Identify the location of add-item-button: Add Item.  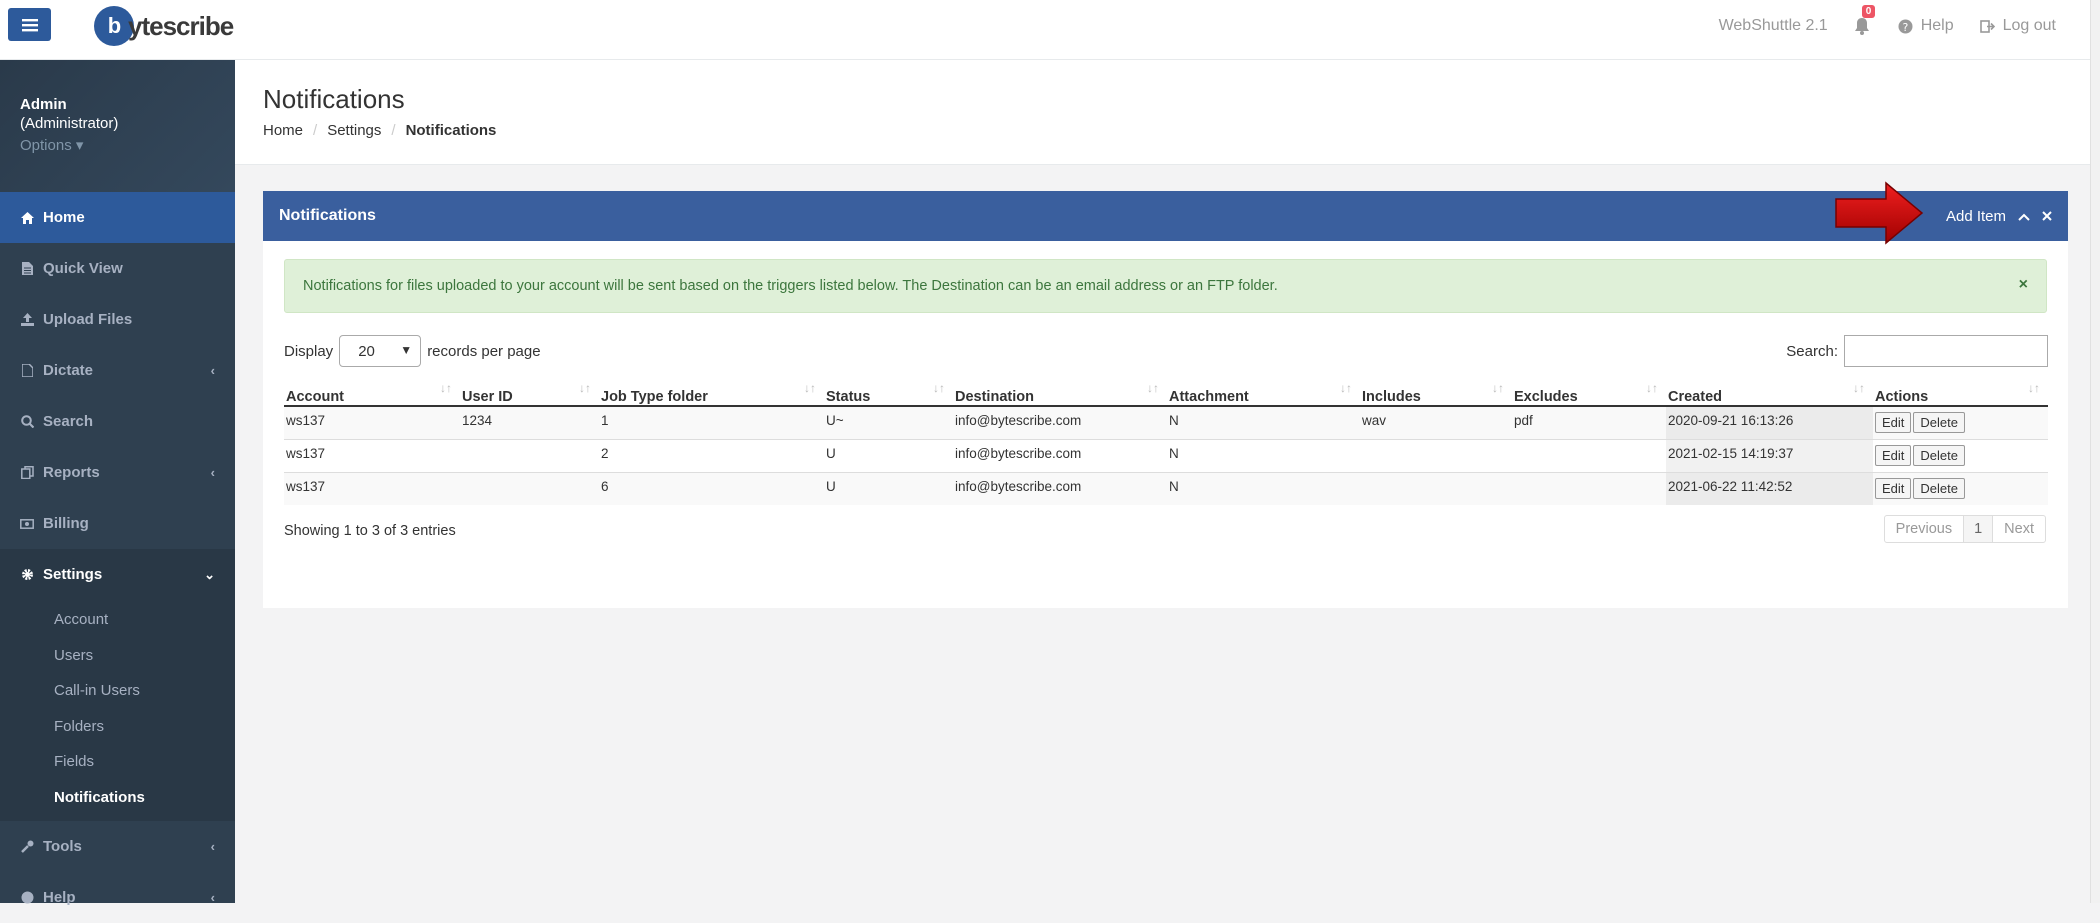
(1976, 216).